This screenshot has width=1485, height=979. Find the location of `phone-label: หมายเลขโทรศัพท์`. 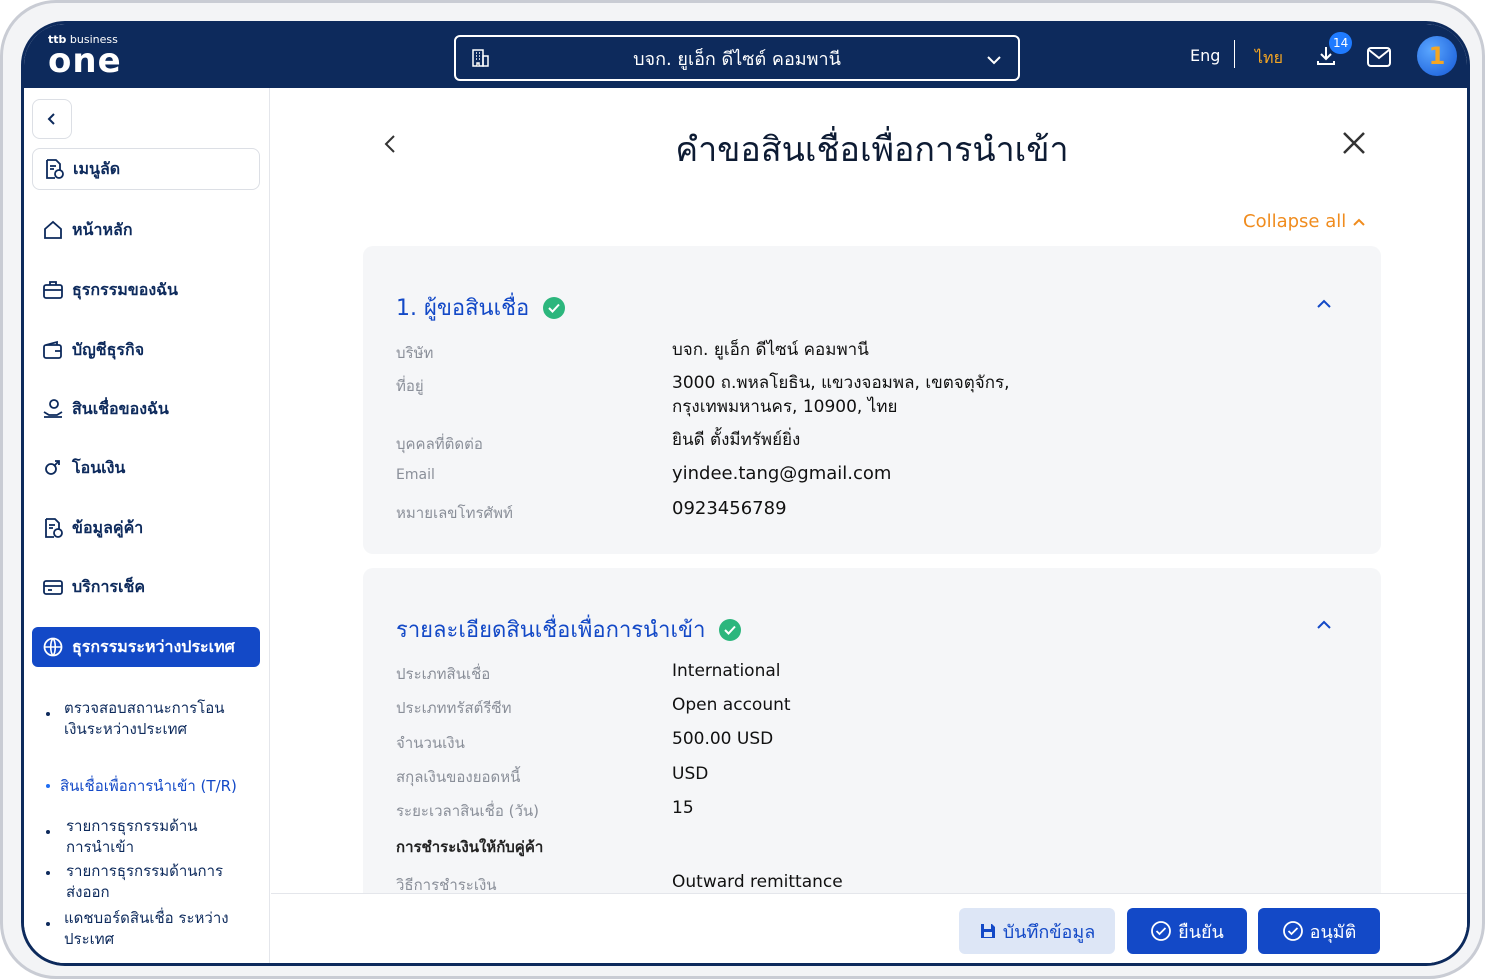

phone-label: หมายเลขโทรศัพท์ is located at coordinates (454, 513).